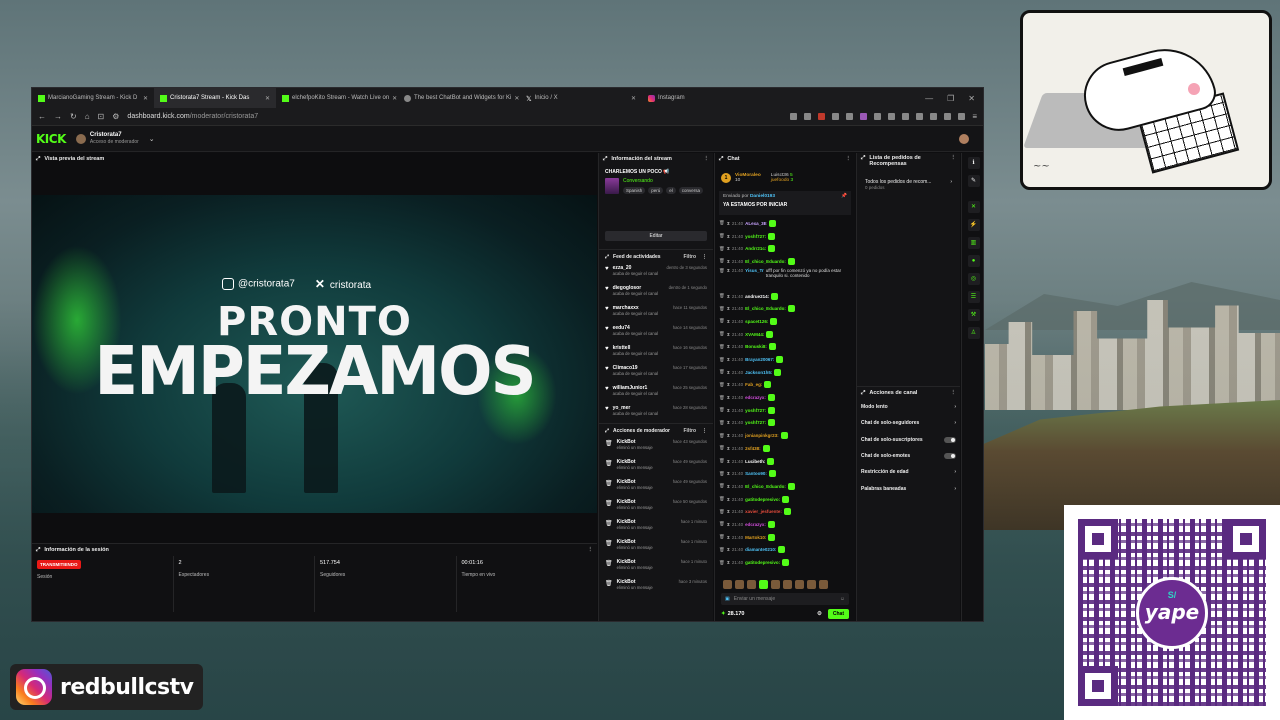  Describe the element at coordinates (785, 223) in the screenshot. I see `chat-message: 🗑 ⧗ 21:40 ALexa_3E` at that location.